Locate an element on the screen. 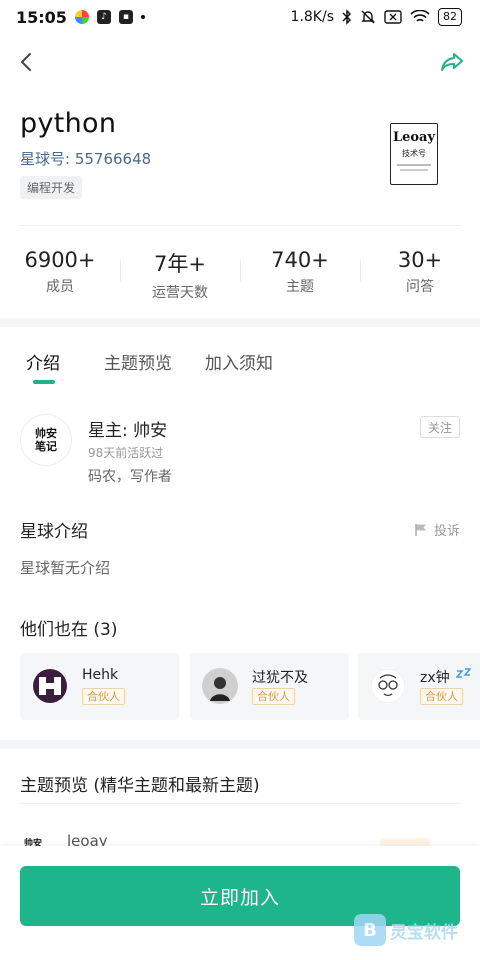 This screenshot has width=480, height=960. report-label: 投诉 is located at coordinates (447, 531).